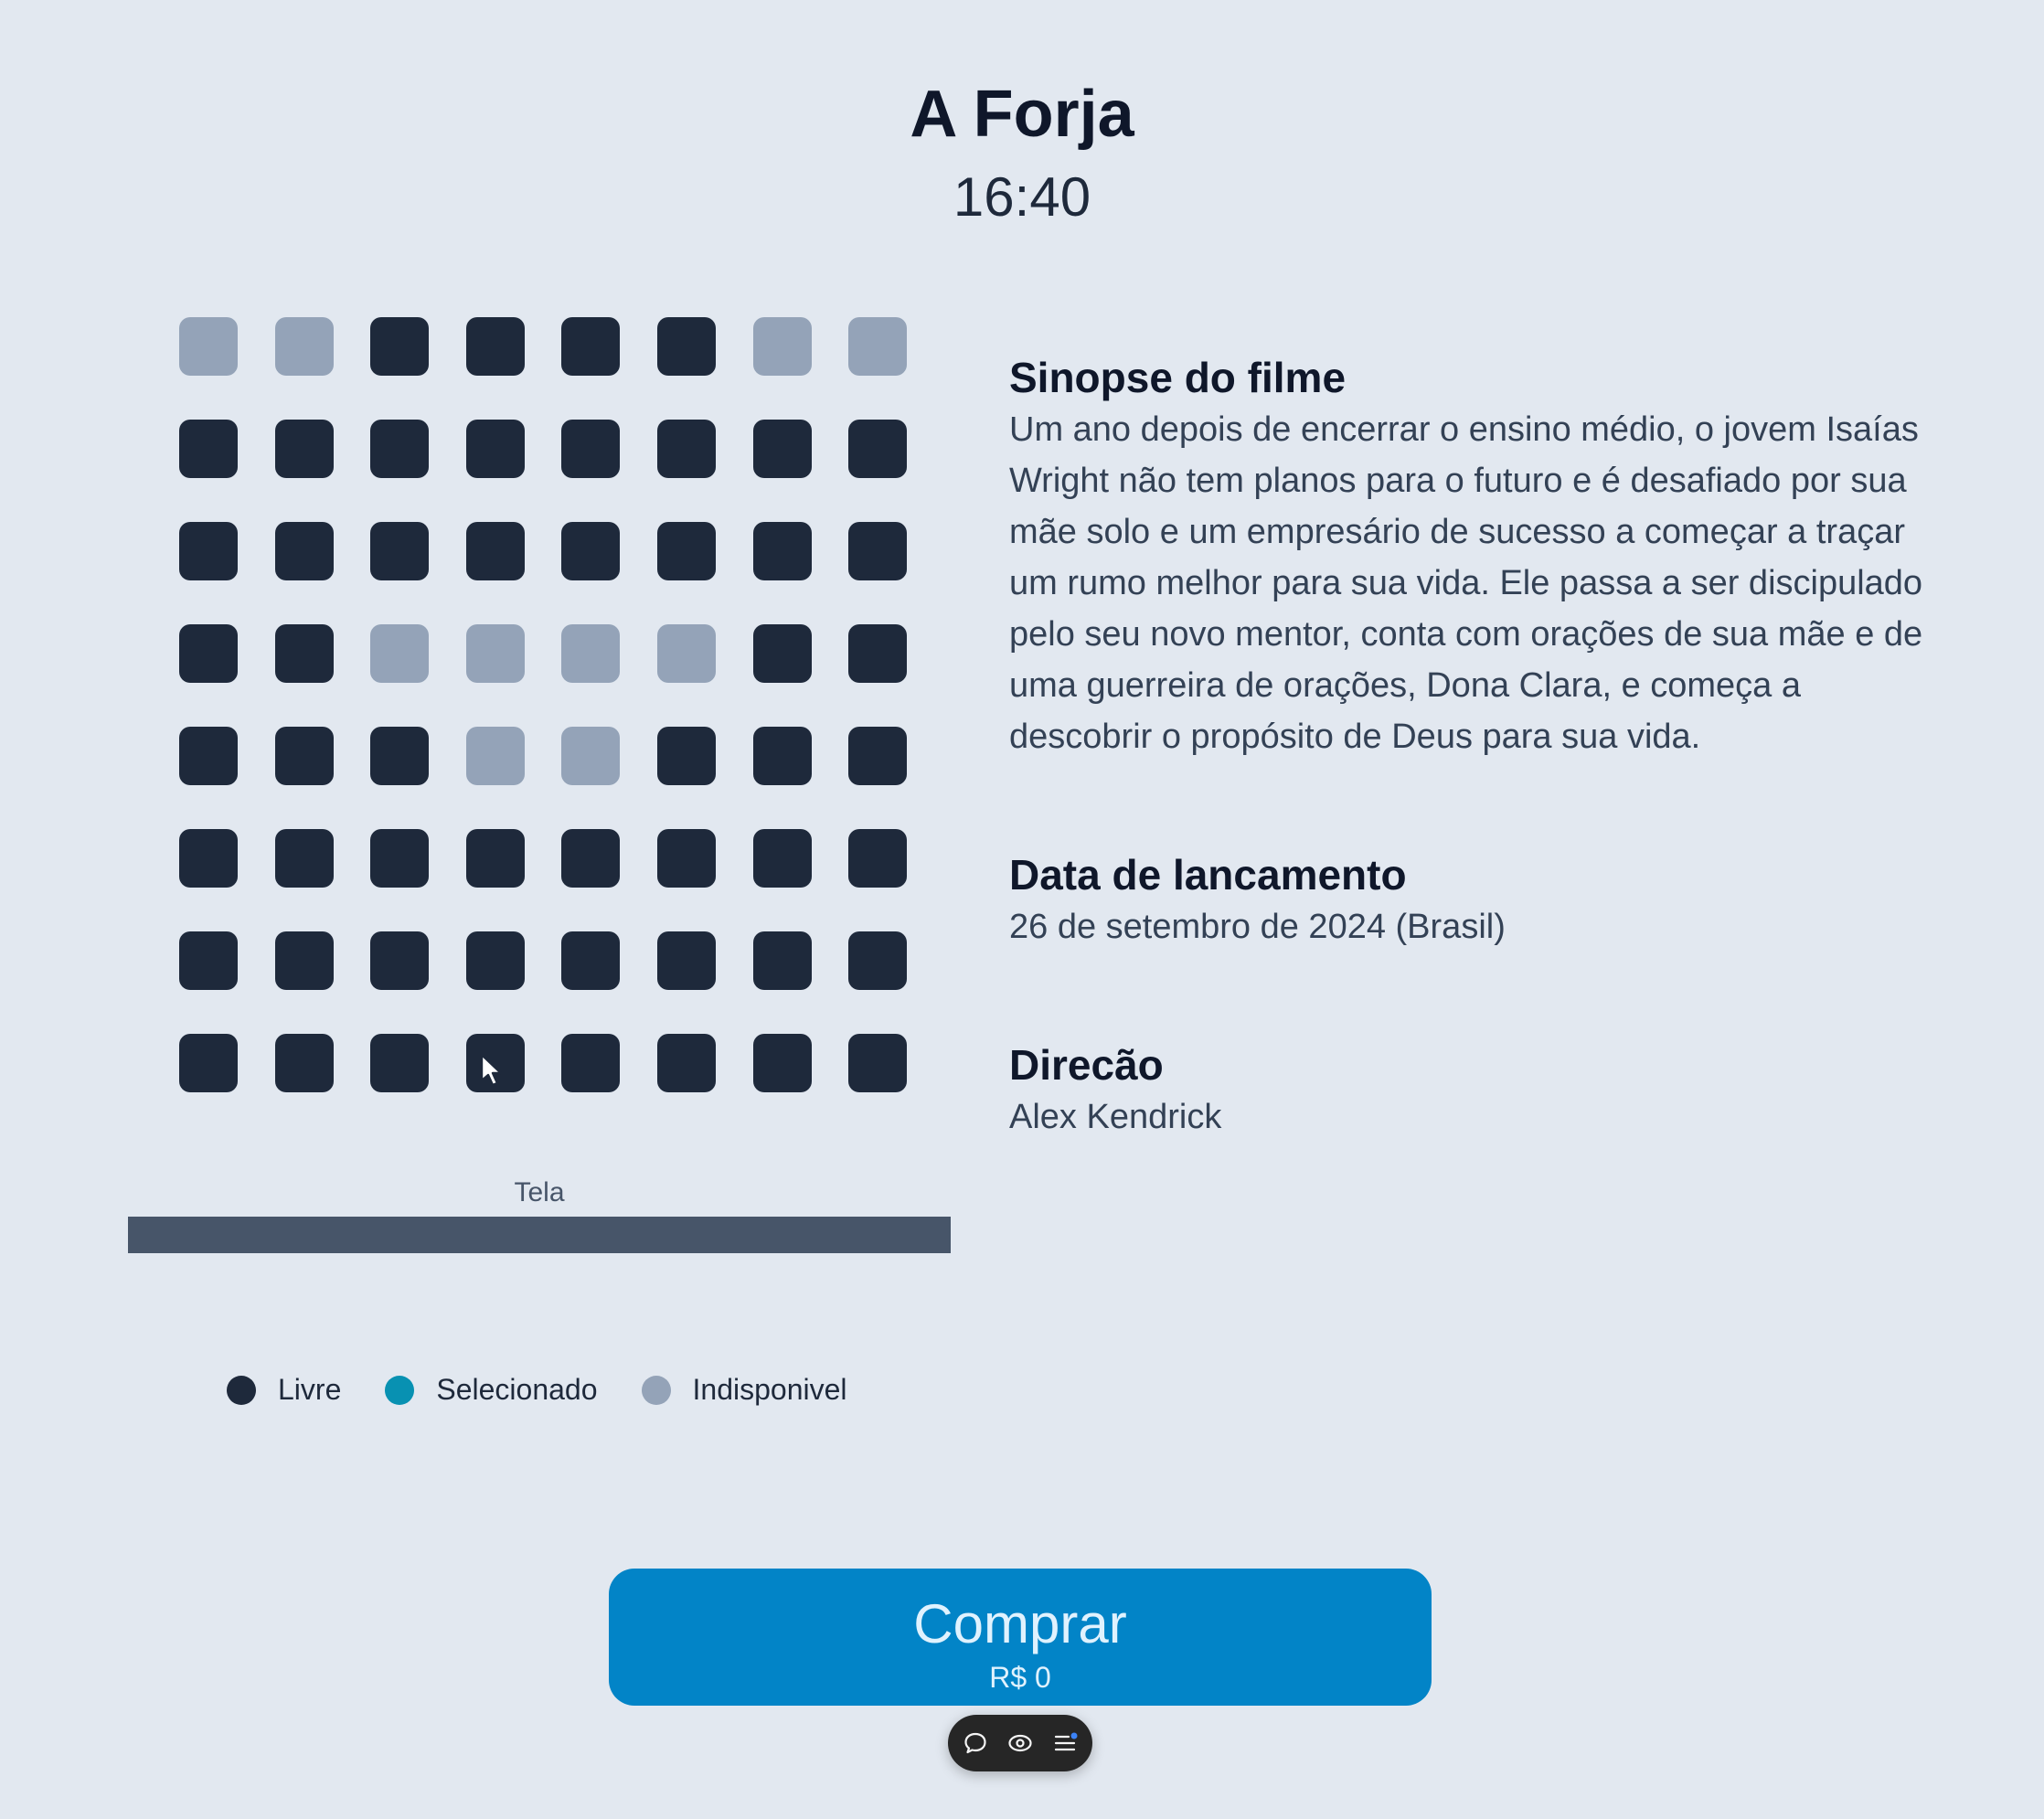  I want to click on screen-bar, so click(539, 1235).